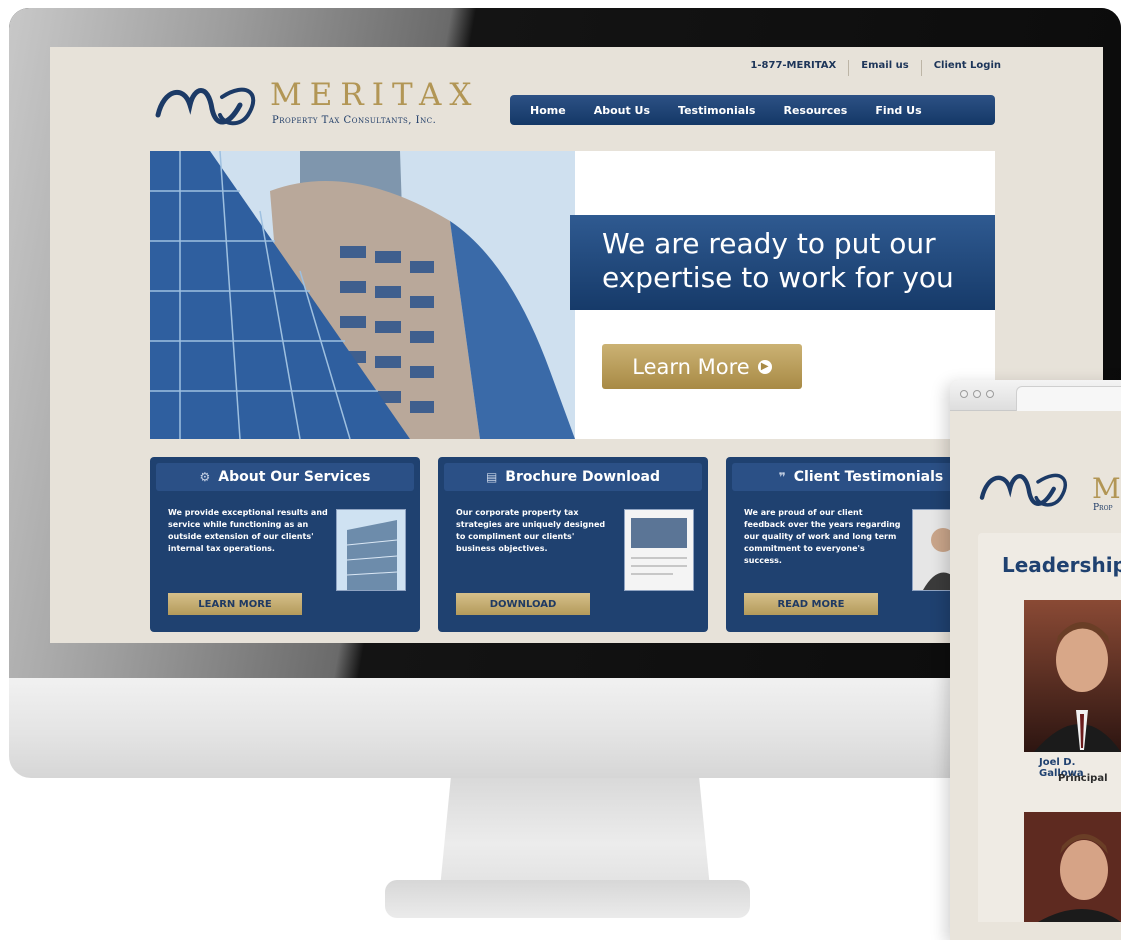 The image size is (1121, 940). What do you see at coordinates (769, 243) in the screenshot?
I see `hero-headline-line1: We are ready to put our` at bounding box center [769, 243].